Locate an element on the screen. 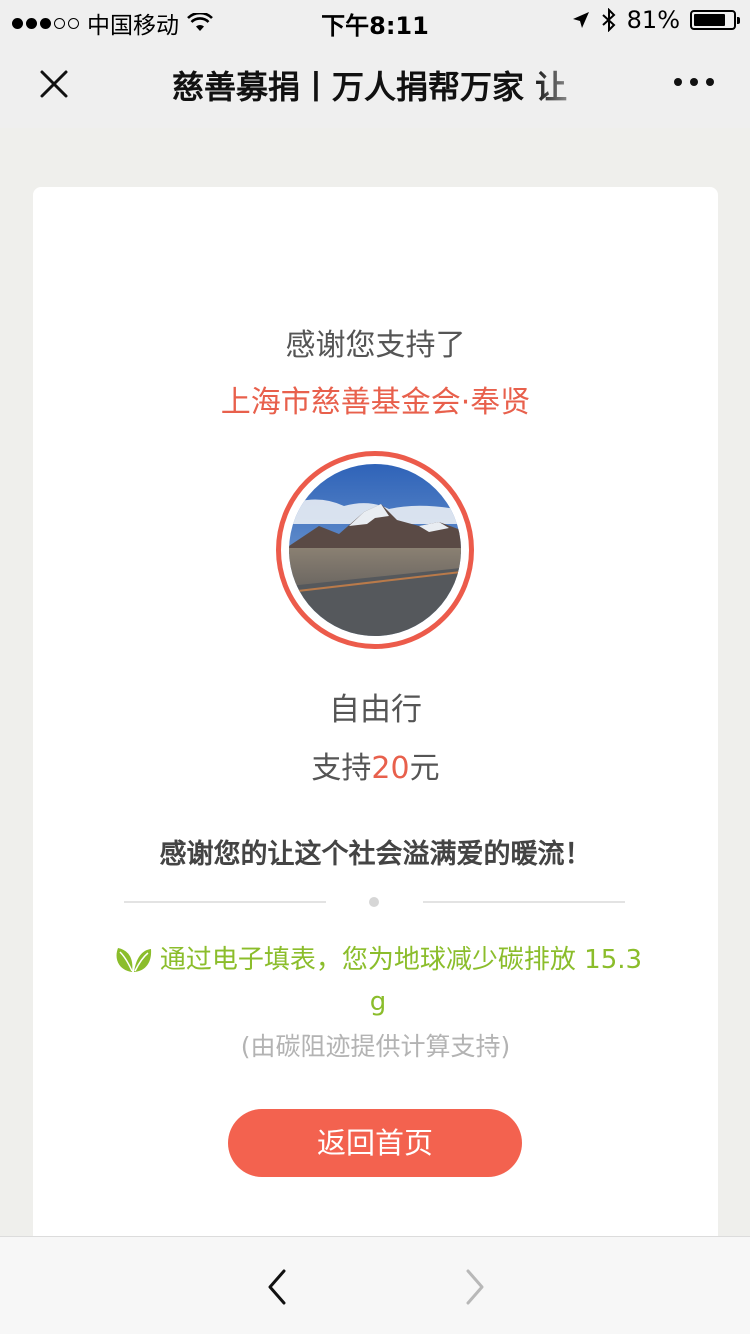 This screenshot has height=1334, width=750. close-icon is located at coordinates (54, 84).